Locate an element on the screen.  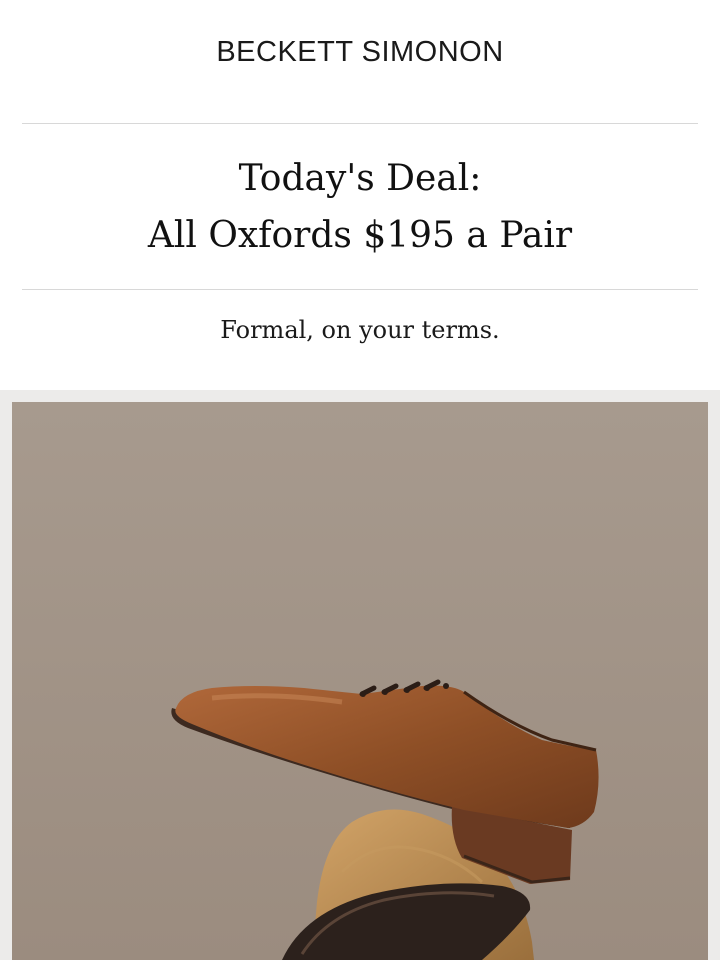
promo-headline: Today's Deal: All Oxfords $195 a Pair is located at coordinates (360, 207).